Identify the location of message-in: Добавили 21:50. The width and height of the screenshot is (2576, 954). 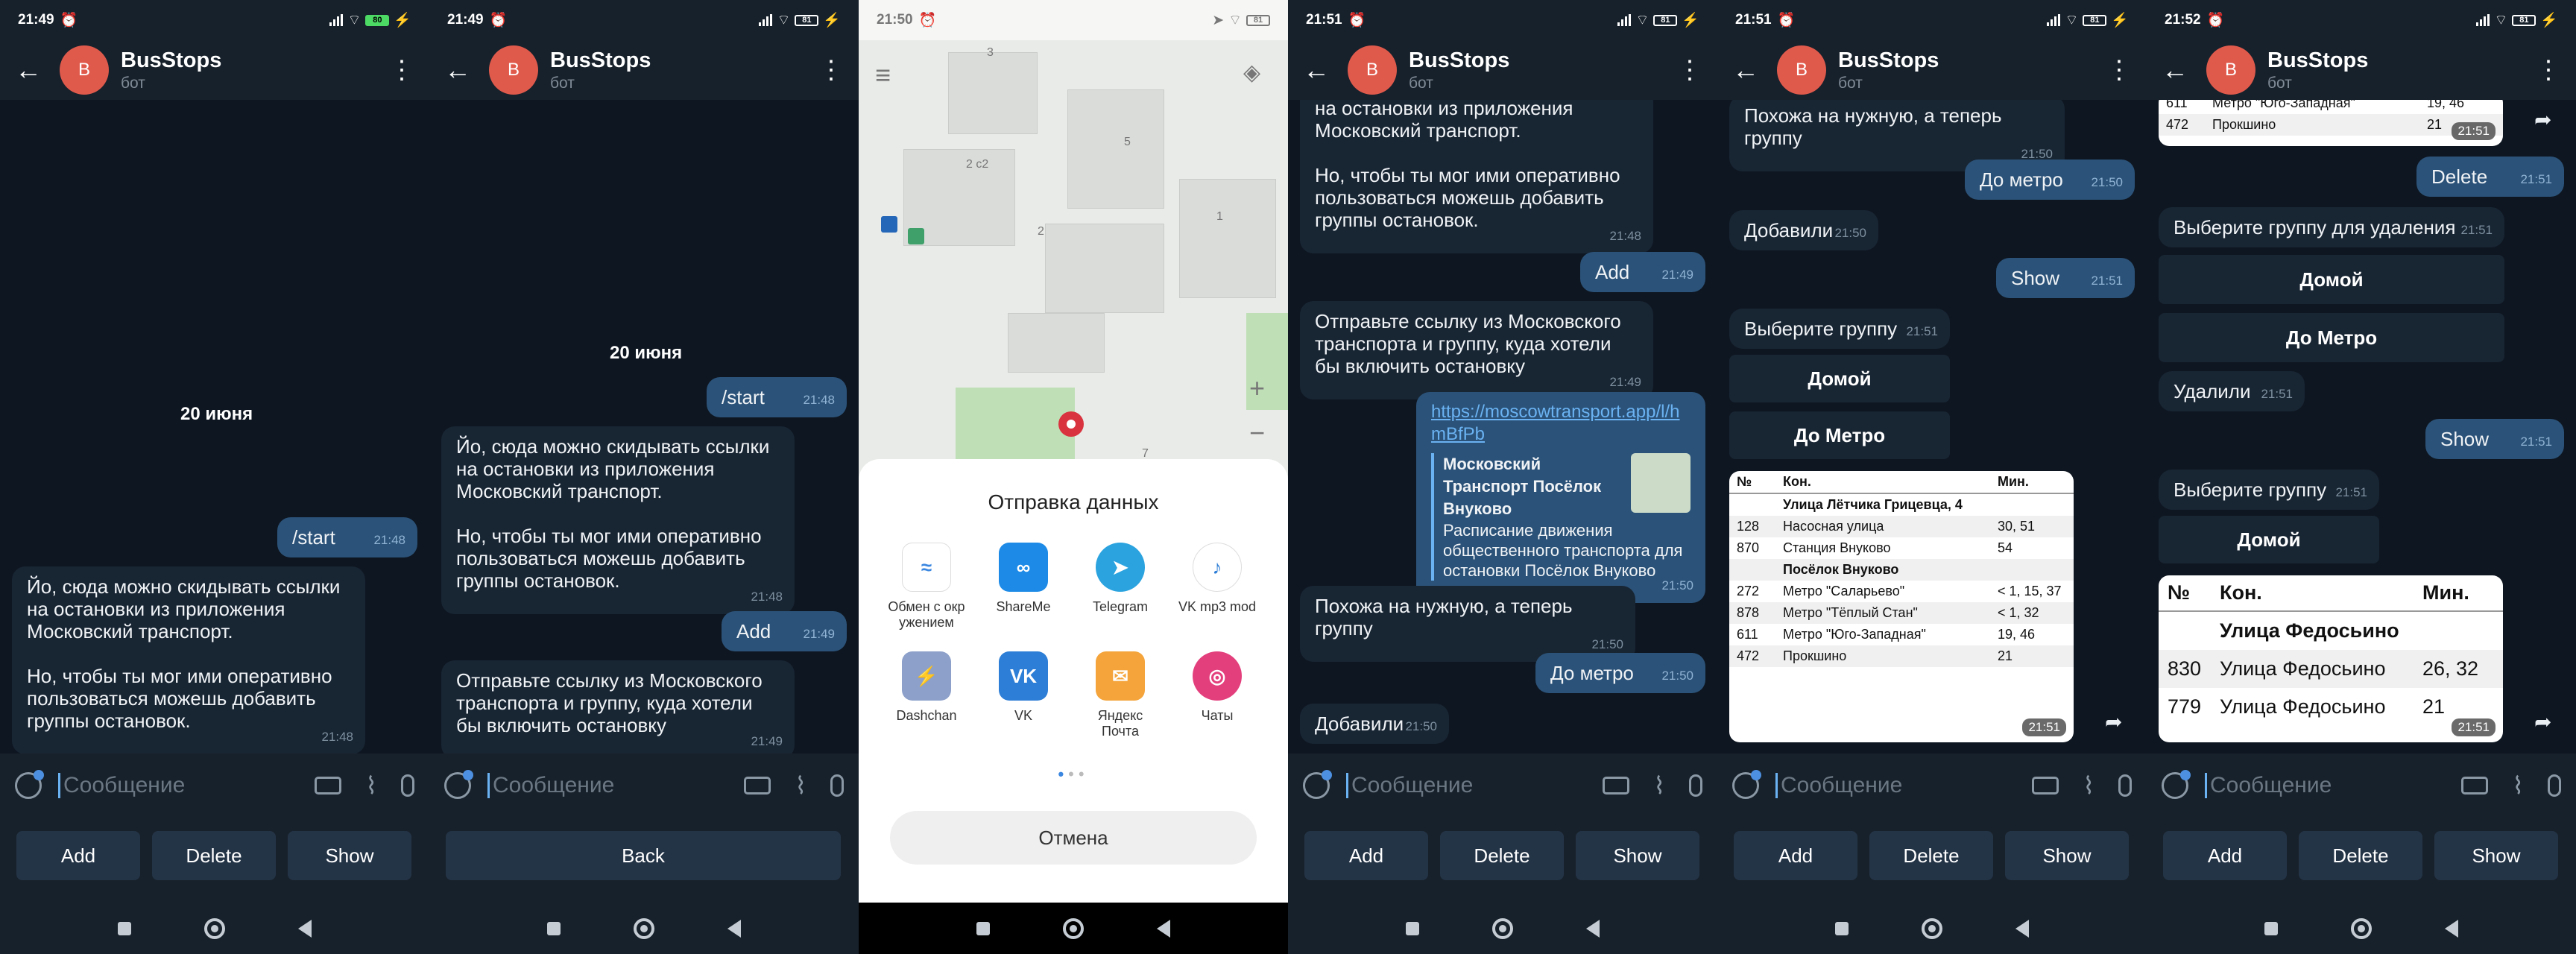
(1374, 724).